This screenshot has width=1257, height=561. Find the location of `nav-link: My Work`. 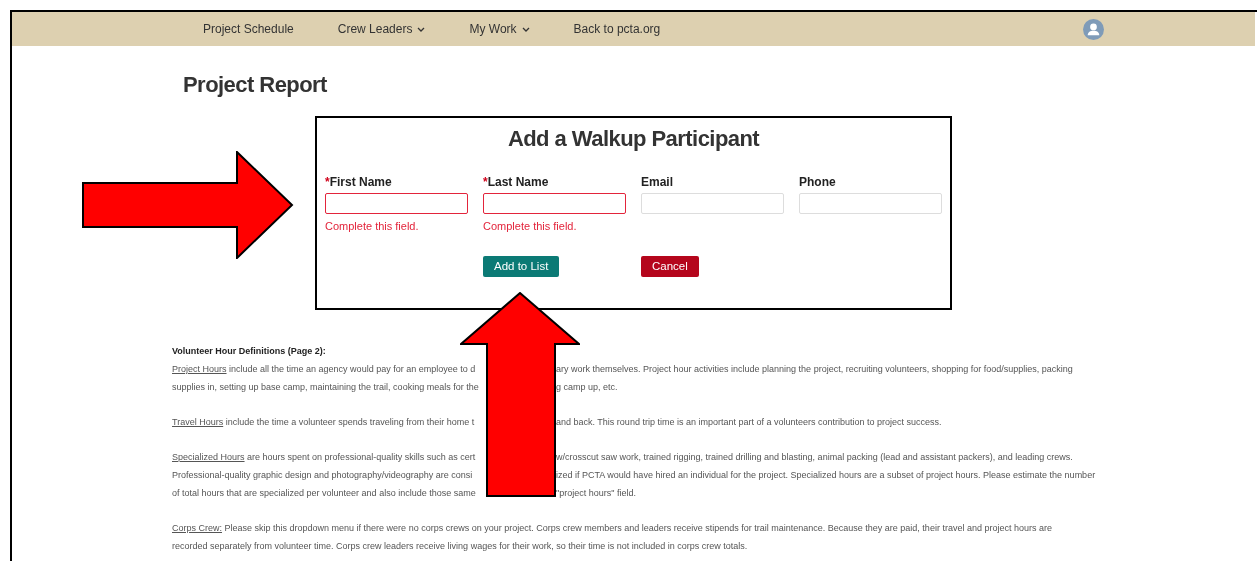

nav-link: My Work is located at coordinates (499, 29).